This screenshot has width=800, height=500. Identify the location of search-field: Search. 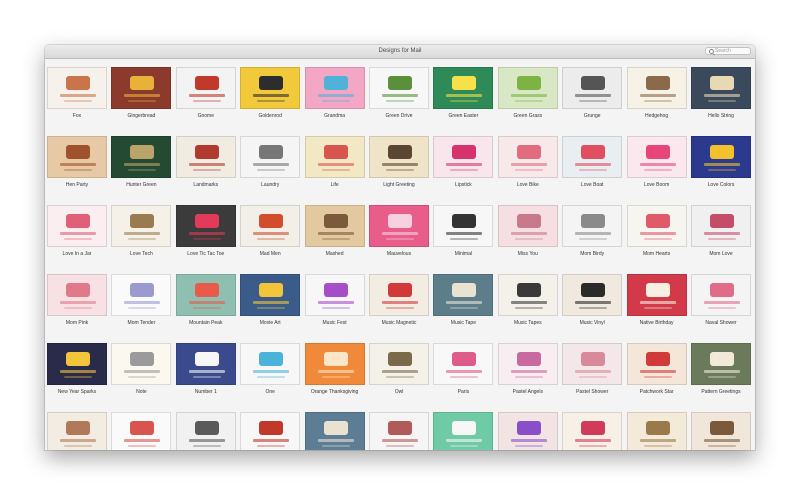
(728, 51).